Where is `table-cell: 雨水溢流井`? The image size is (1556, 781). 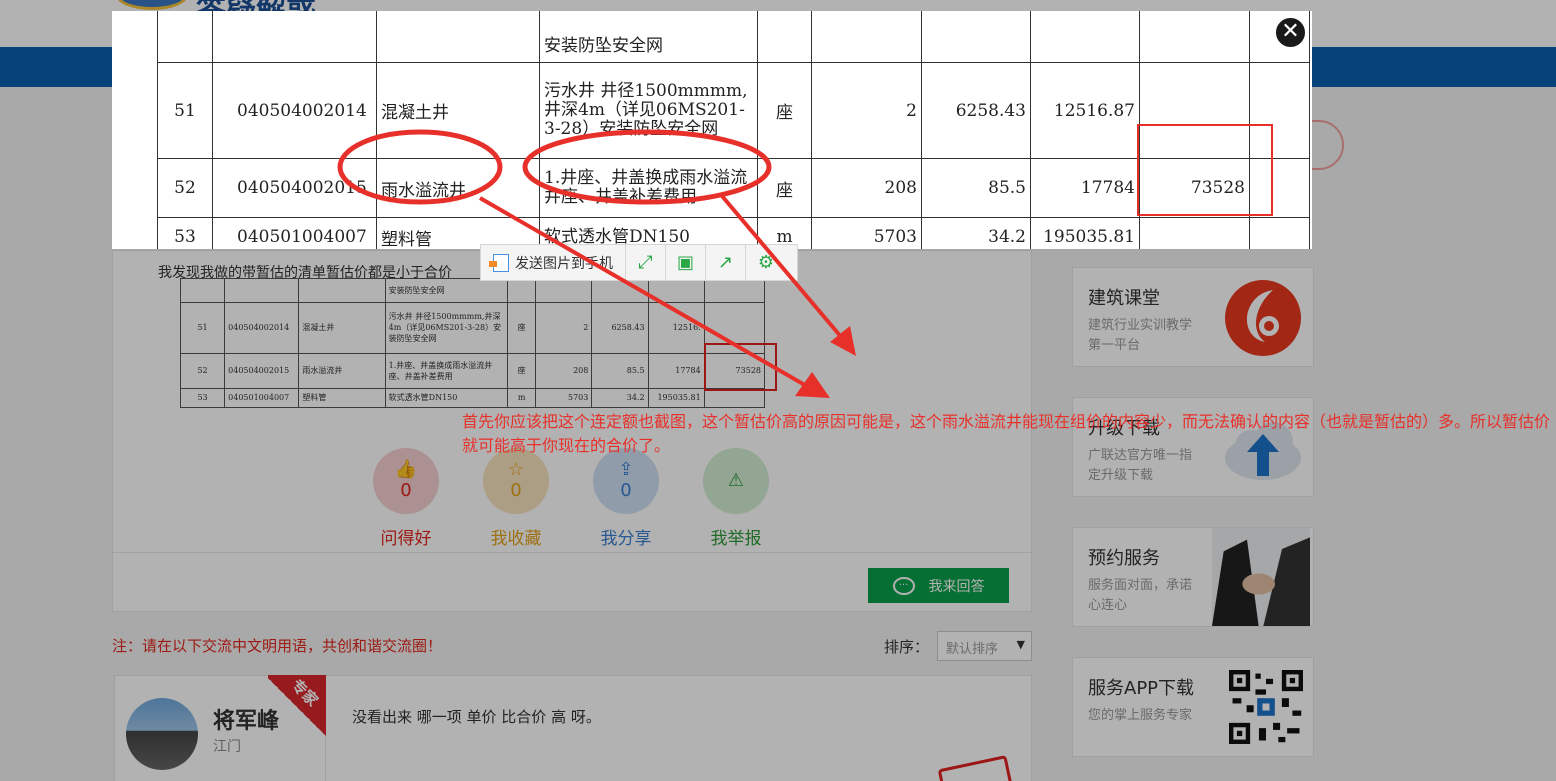 table-cell: 雨水溢流井 is located at coordinates (458, 188).